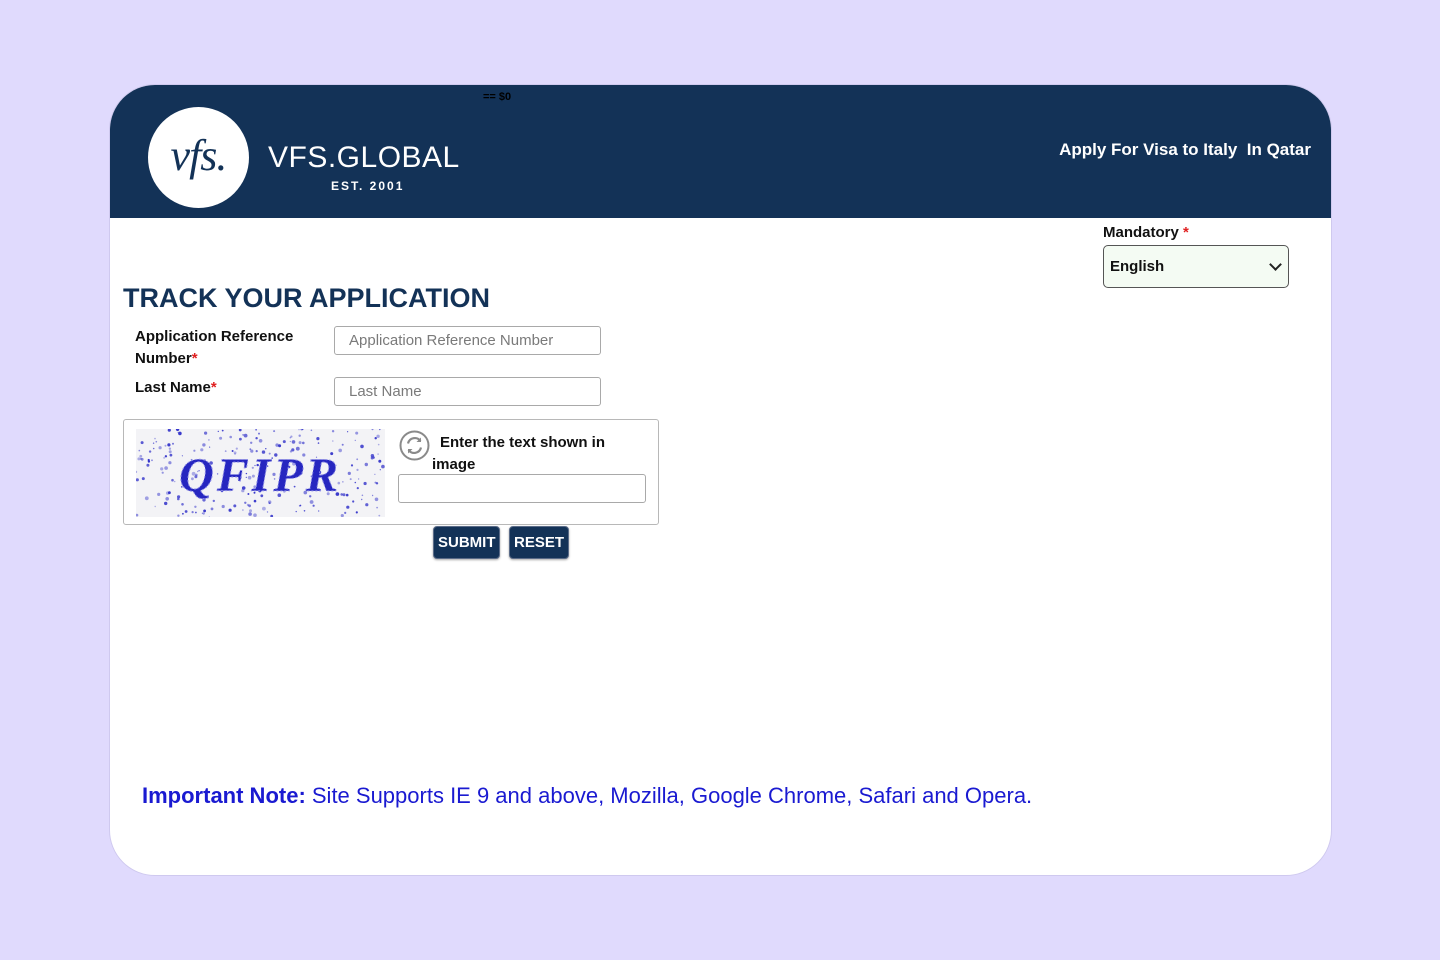  I want to click on page-title: TRACK YOUR APPLICATION, so click(307, 298).